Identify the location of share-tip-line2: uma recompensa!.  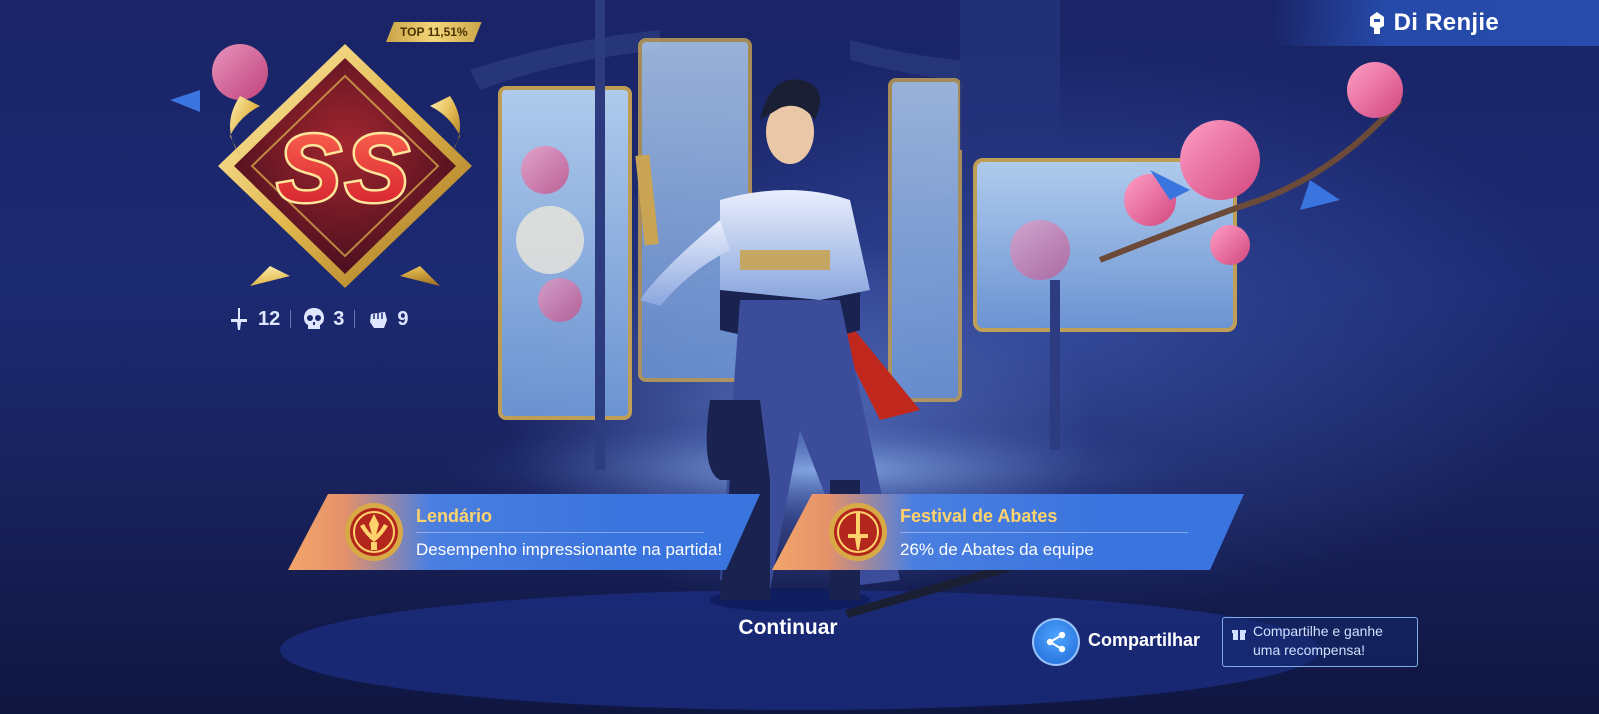
(1309, 650).